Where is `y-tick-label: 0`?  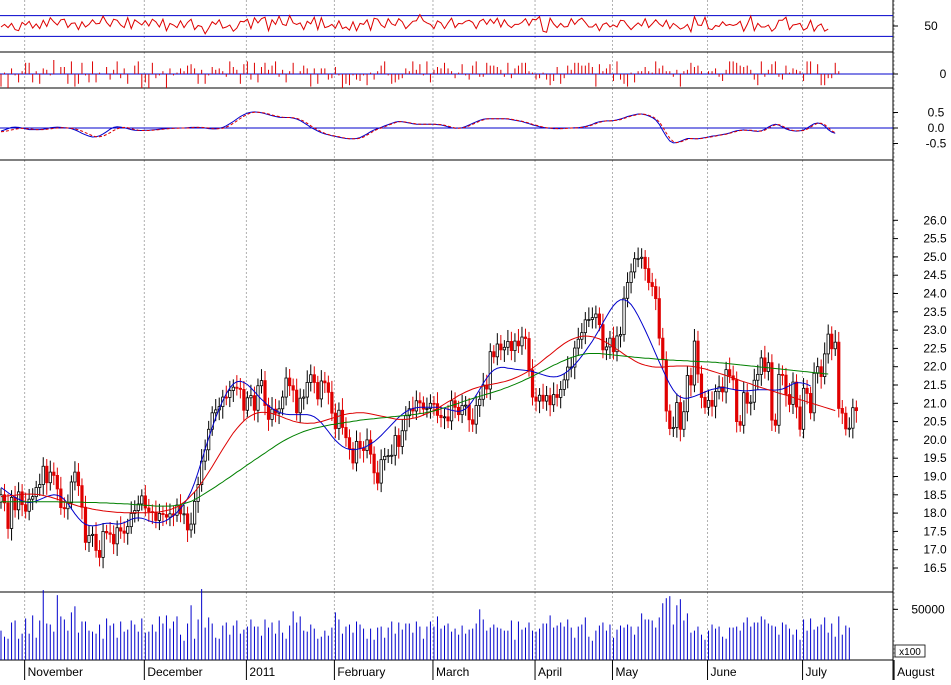
y-tick-label: 0 is located at coordinates (943, 74).